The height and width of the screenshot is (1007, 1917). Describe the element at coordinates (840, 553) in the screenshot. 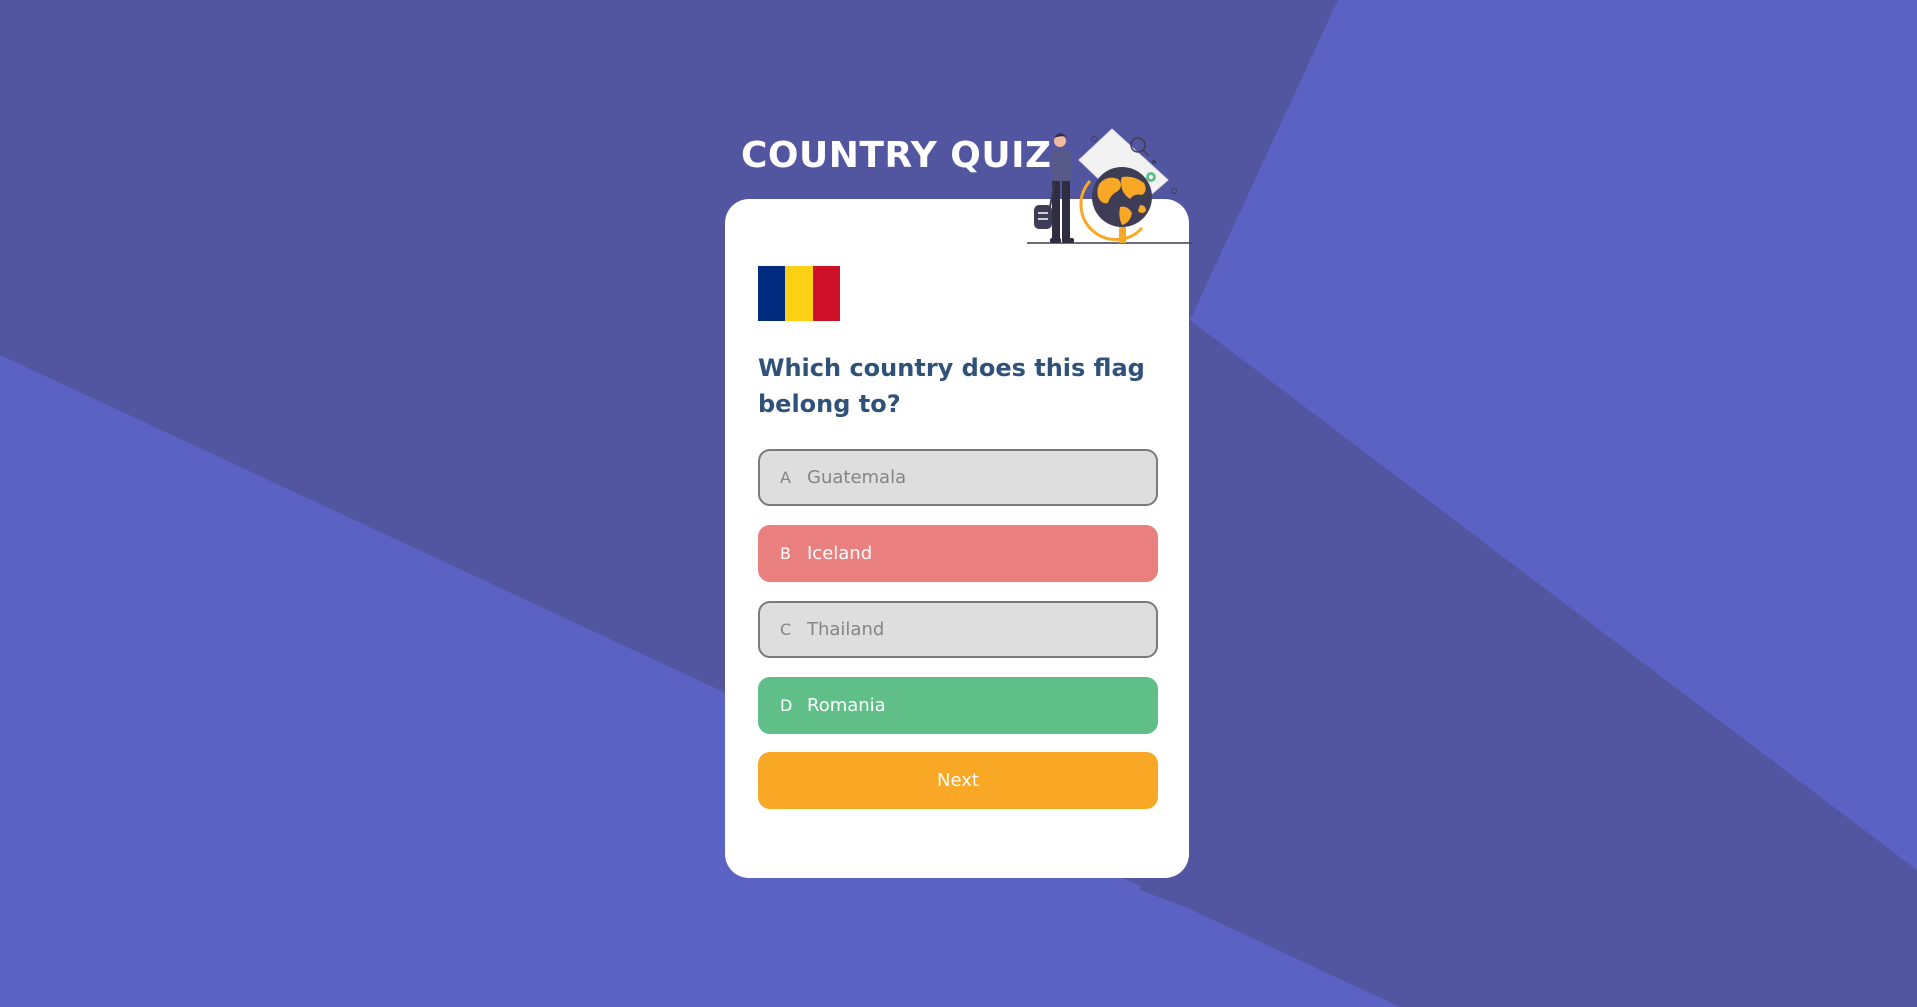

I see `option-label: Iceland` at that location.